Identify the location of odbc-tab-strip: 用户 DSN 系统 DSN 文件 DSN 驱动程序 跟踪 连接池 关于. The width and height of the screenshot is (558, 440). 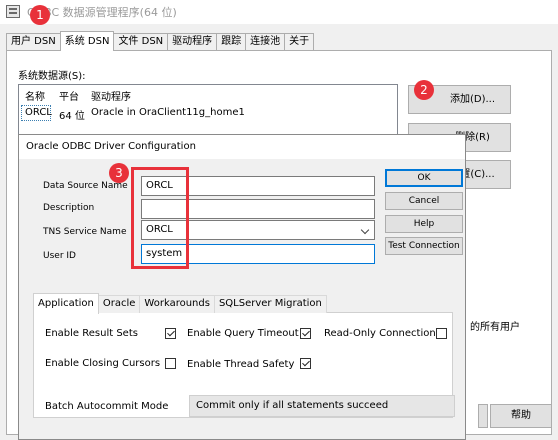
(160, 41).